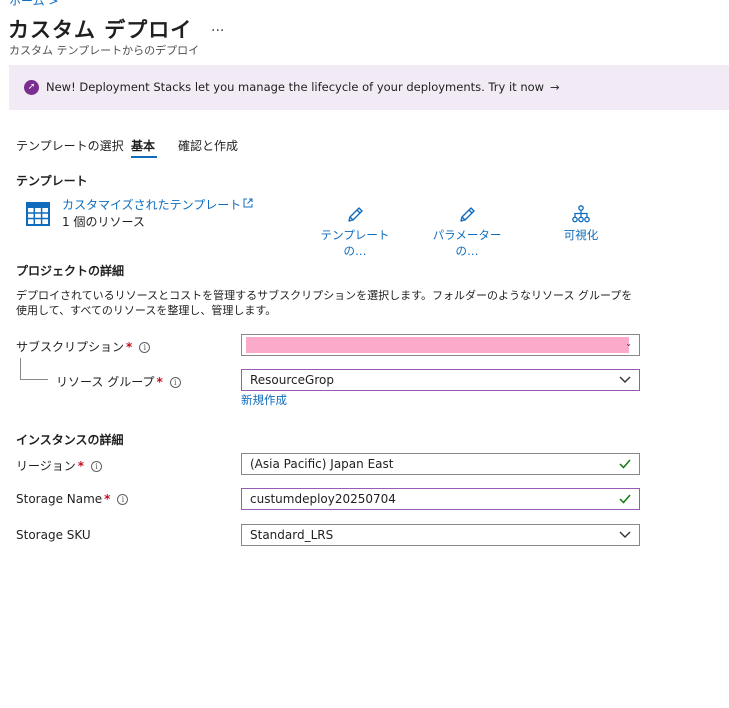 Image resolution: width=729 pixels, height=708 pixels. What do you see at coordinates (292, 535) in the screenshot?
I see `storage-sku-value: Standard_LRS` at bounding box center [292, 535].